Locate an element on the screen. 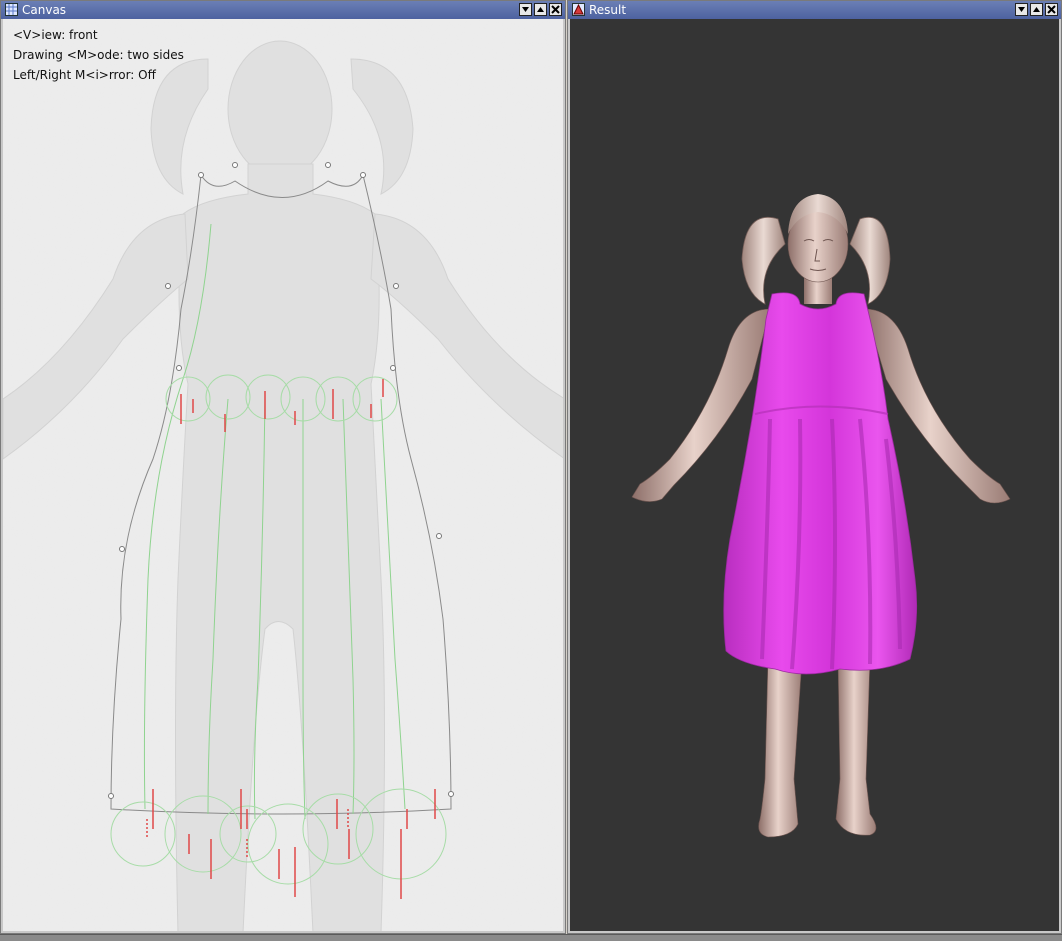 The height and width of the screenshot is (941, 1062). result-titlebar: Result is located at coordinates (814, 10).